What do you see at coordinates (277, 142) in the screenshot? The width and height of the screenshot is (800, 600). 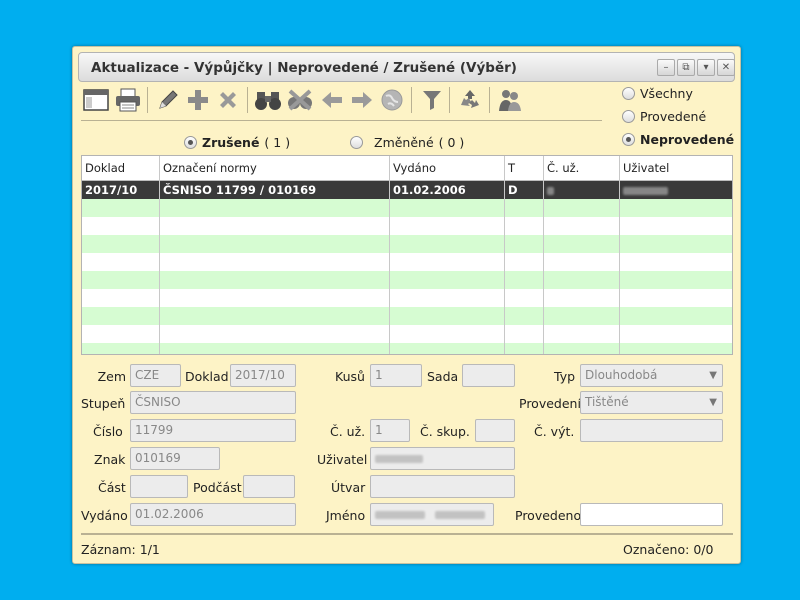 I see `zrusene-count: ( 1 )` at bounding box center [277, 142].